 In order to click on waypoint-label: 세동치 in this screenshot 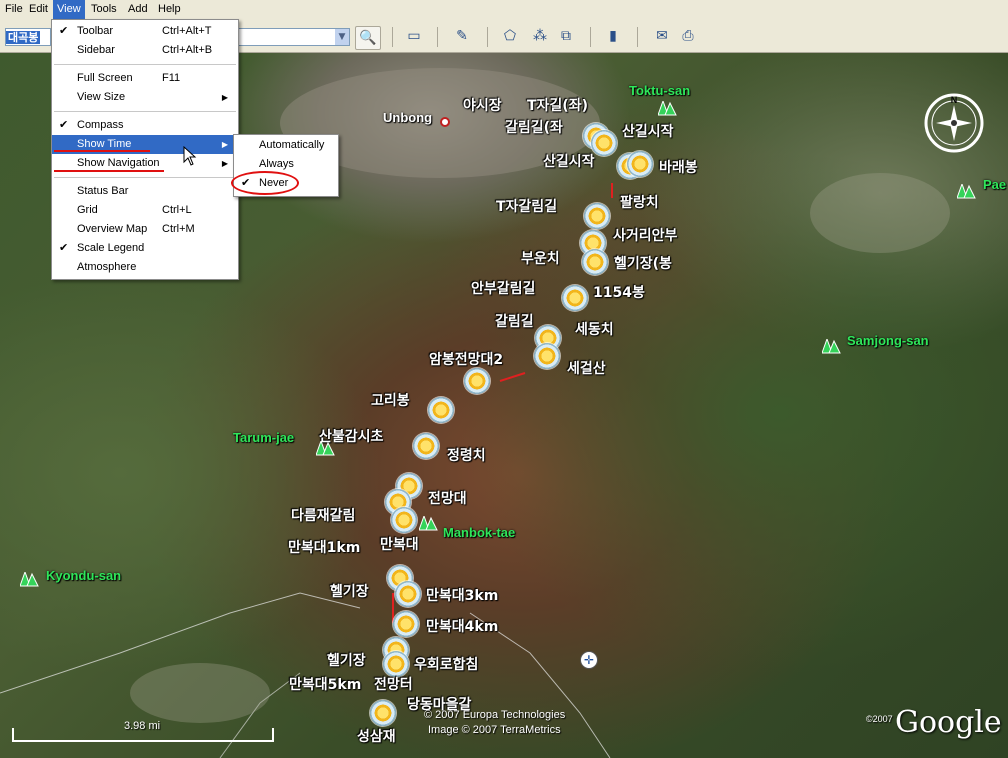, I will do `click(594, 330)`.